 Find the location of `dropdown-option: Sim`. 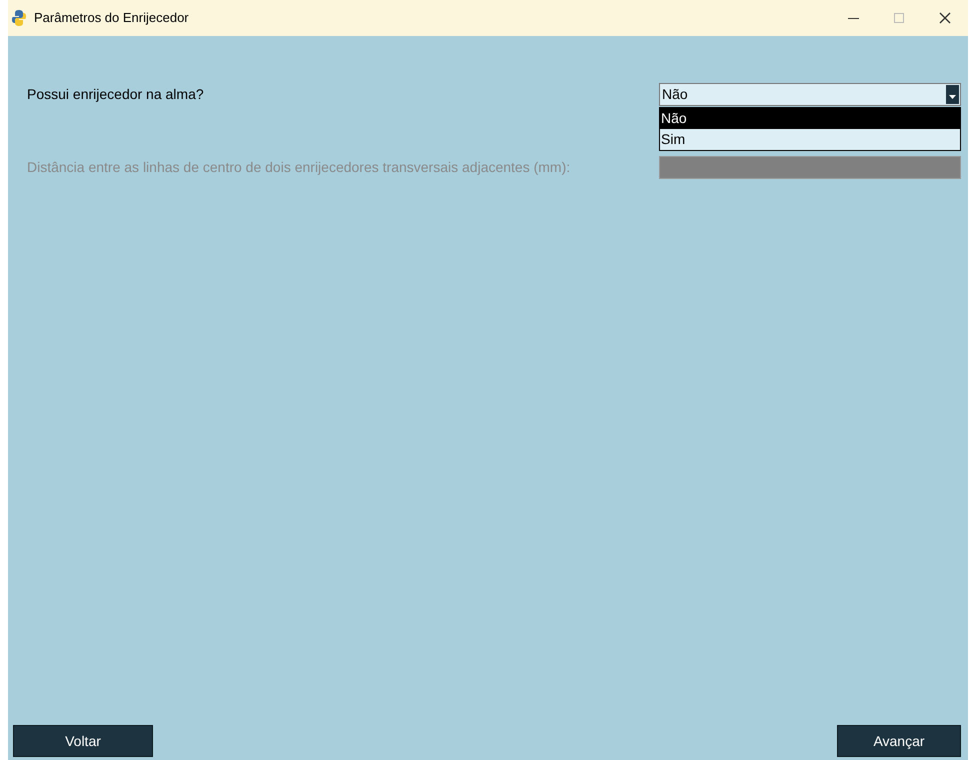

dropdown-option: Sim is located at coordinates (810, 139).